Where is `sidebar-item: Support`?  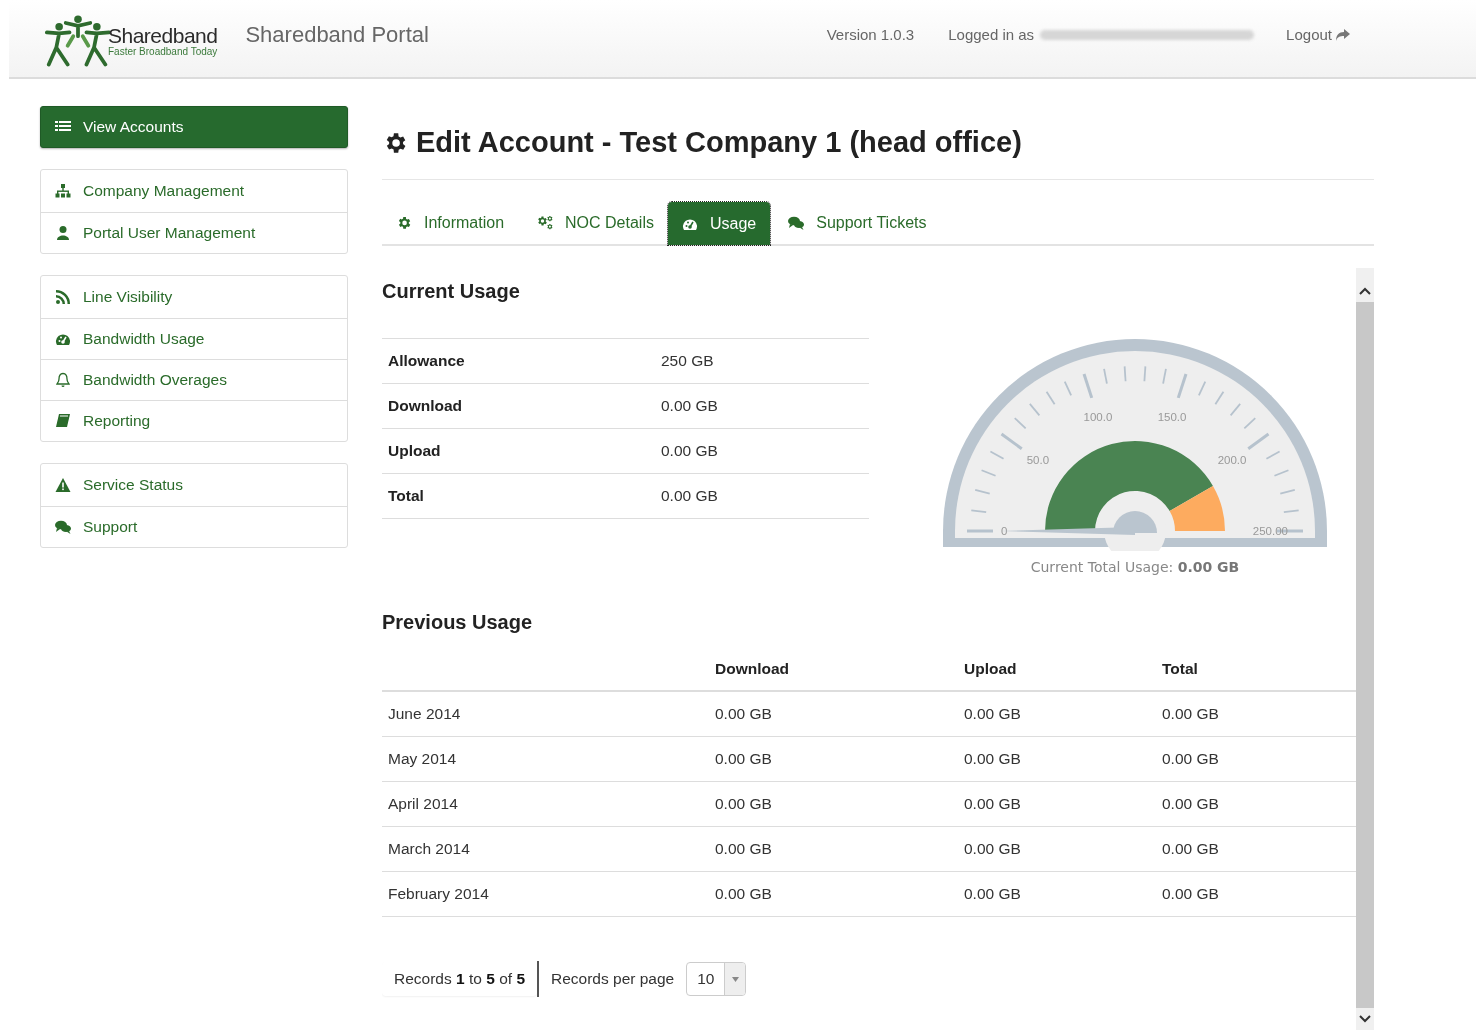 sidebar-item: Support is located at coordinates (194, 526).